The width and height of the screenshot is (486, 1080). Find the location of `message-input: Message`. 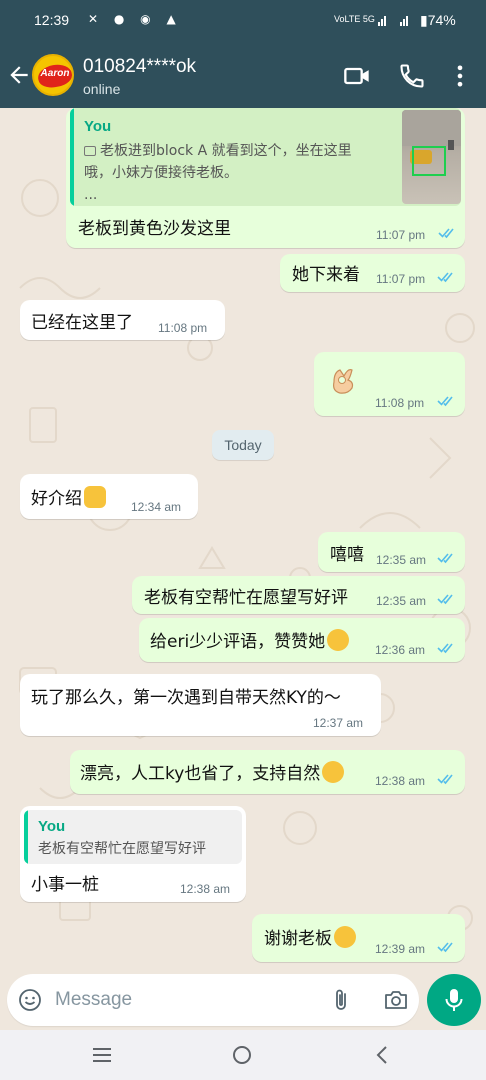

message-input: Message is located at coordinates (213, 1000).